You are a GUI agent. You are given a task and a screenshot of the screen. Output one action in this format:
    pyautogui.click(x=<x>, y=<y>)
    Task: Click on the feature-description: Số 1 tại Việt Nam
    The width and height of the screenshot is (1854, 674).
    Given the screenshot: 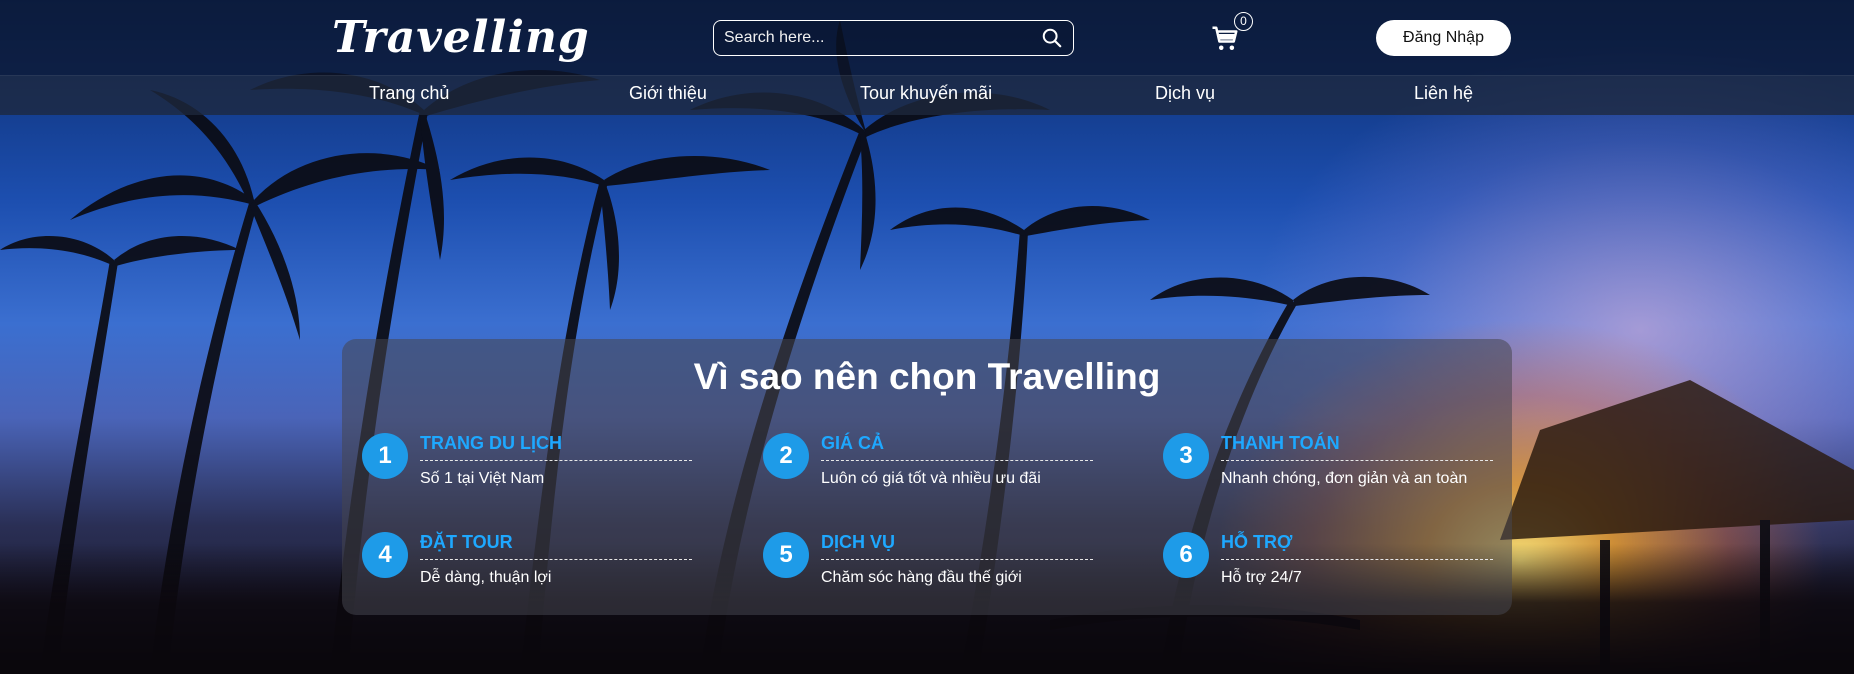 What is the action you would take?
    pyautogui.click(x=482, y=478)
    